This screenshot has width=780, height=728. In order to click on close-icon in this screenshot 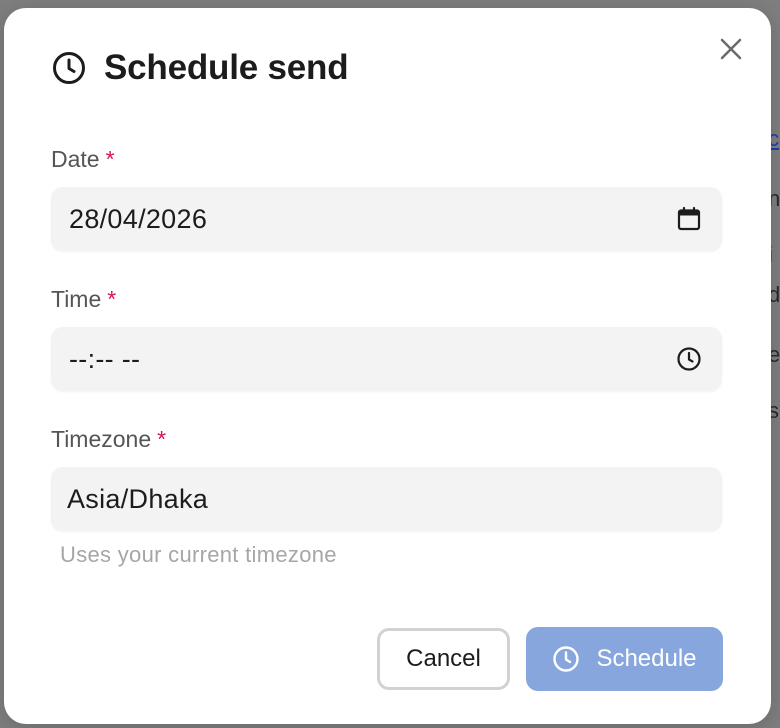, I will do `click(731, 49)`.